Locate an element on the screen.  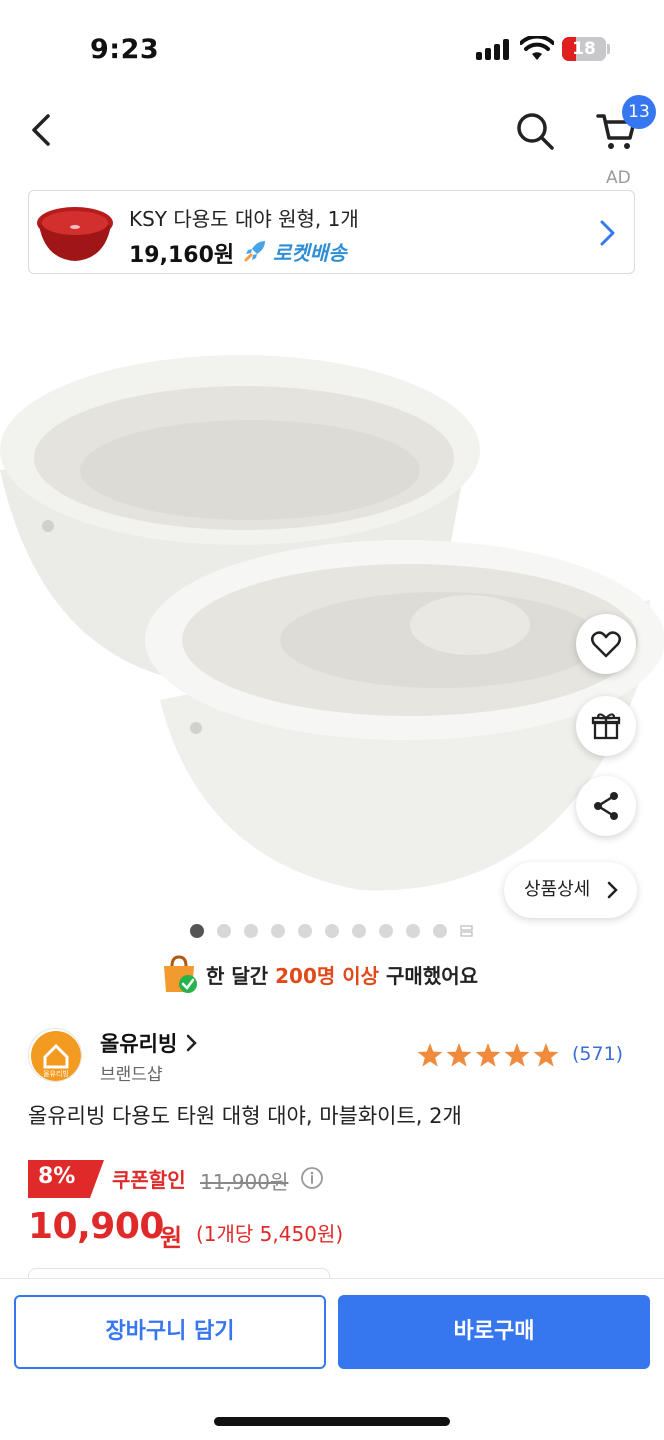
brand-logo-image: 올유리빙 is located at coordinates (56, 1056).